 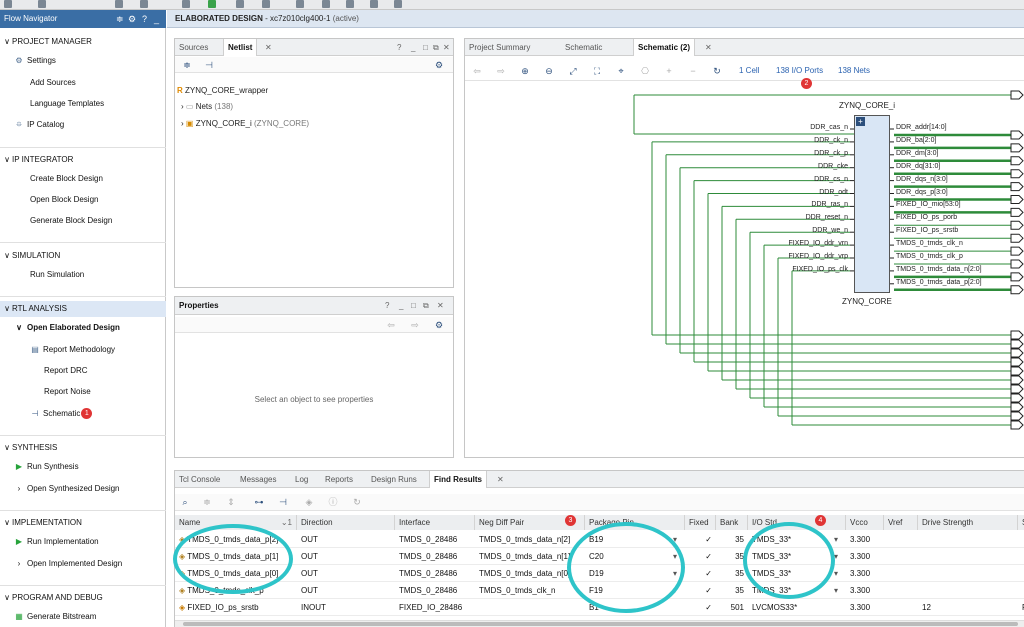 What do you see at coordinates (144, 4) in the screenshot?
I see `redo-icon` at bounding box center [144, 4].